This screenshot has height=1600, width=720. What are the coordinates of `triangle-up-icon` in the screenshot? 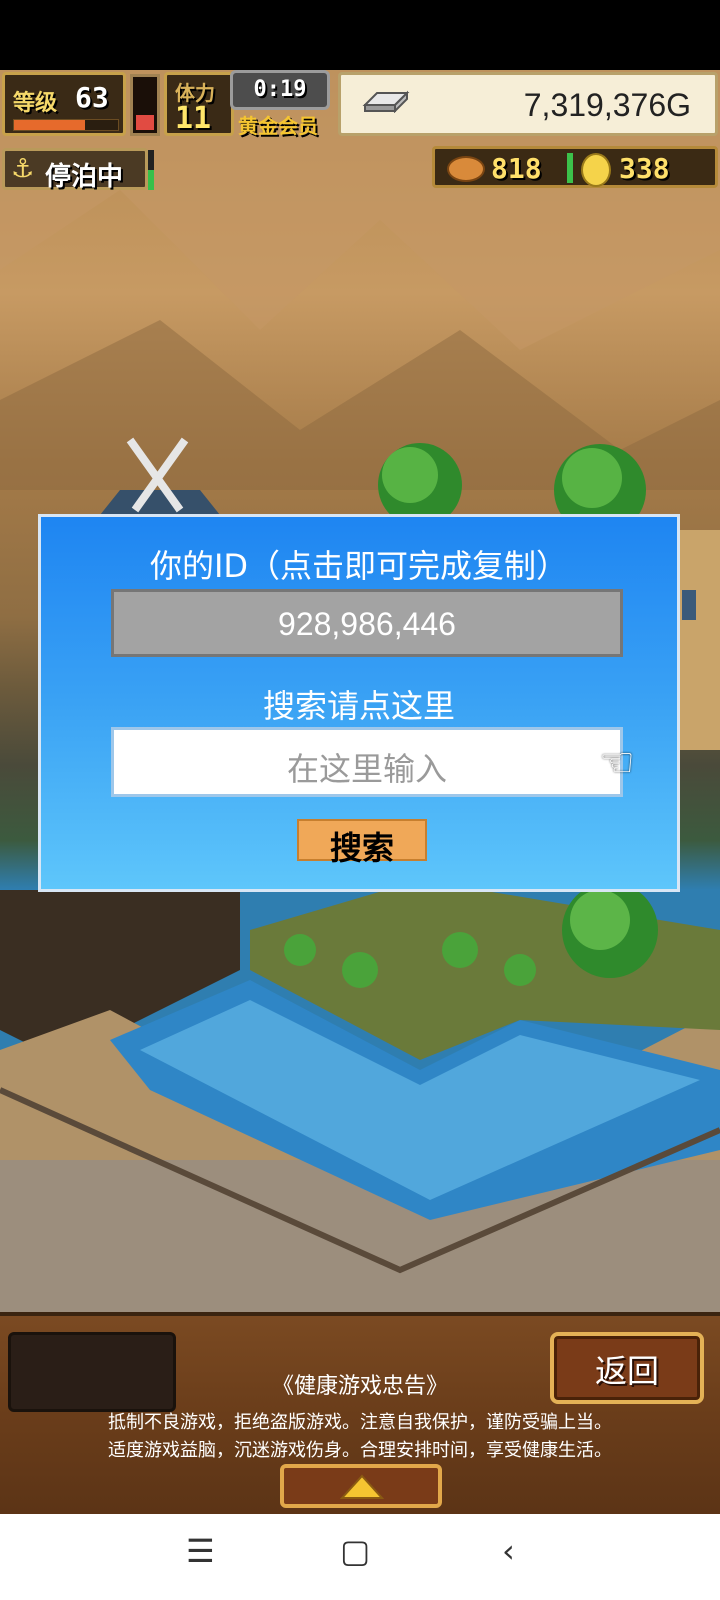 It's located at (362, 1486).